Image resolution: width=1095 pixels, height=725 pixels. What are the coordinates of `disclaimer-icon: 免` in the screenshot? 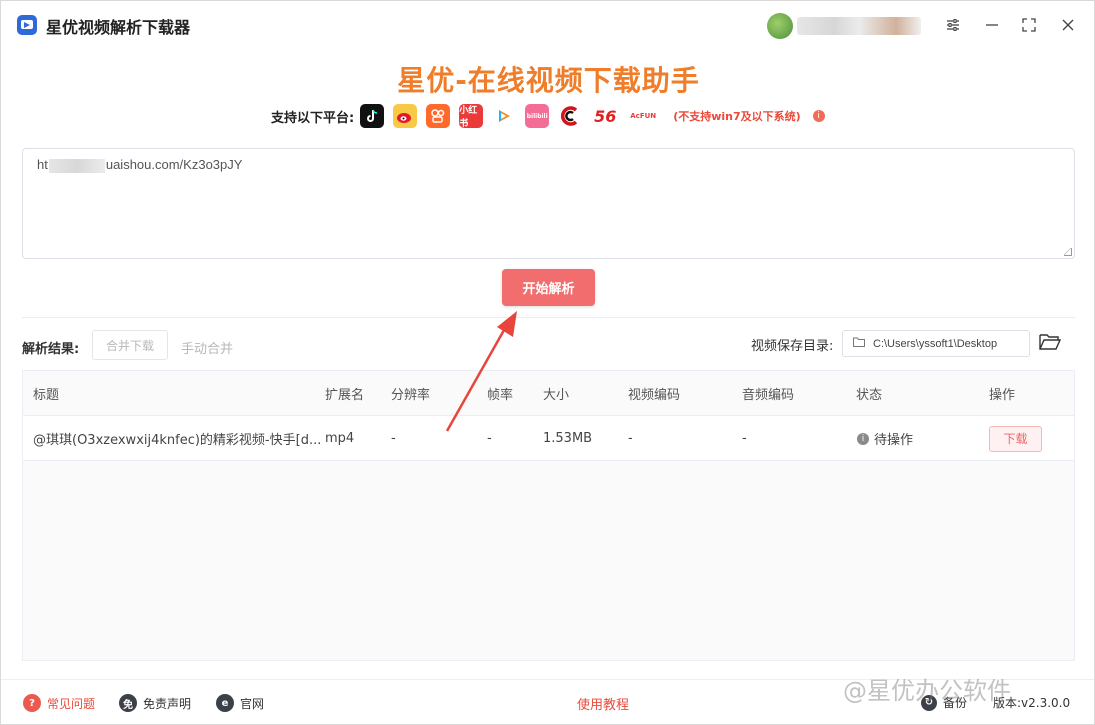 It's located at (128, 703).